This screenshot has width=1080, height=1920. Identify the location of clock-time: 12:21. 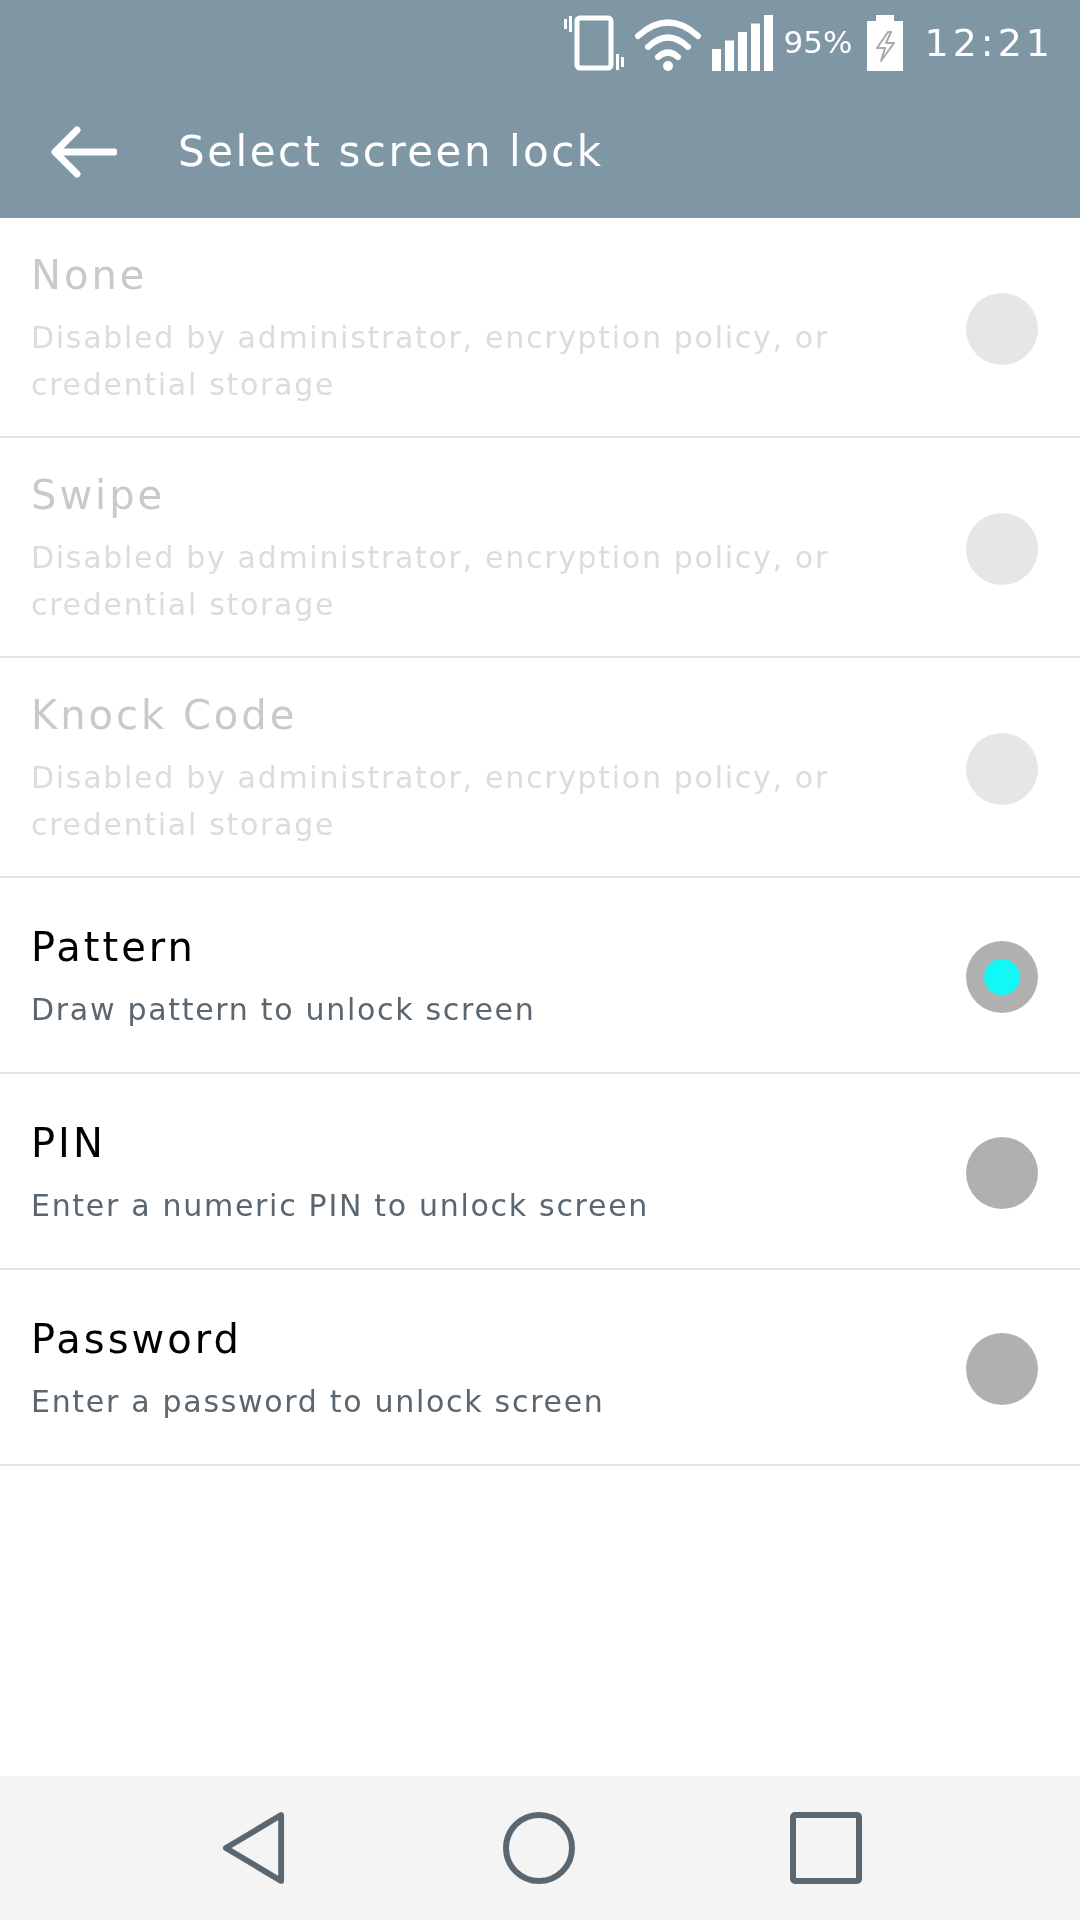
(989, 42).